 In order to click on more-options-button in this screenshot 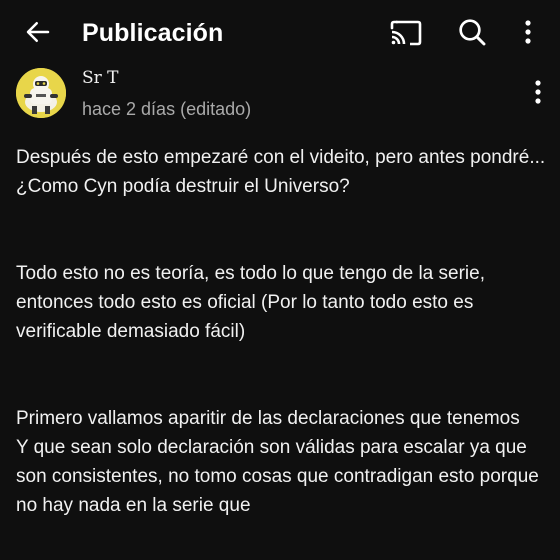, I will do `click(528, 34)`.